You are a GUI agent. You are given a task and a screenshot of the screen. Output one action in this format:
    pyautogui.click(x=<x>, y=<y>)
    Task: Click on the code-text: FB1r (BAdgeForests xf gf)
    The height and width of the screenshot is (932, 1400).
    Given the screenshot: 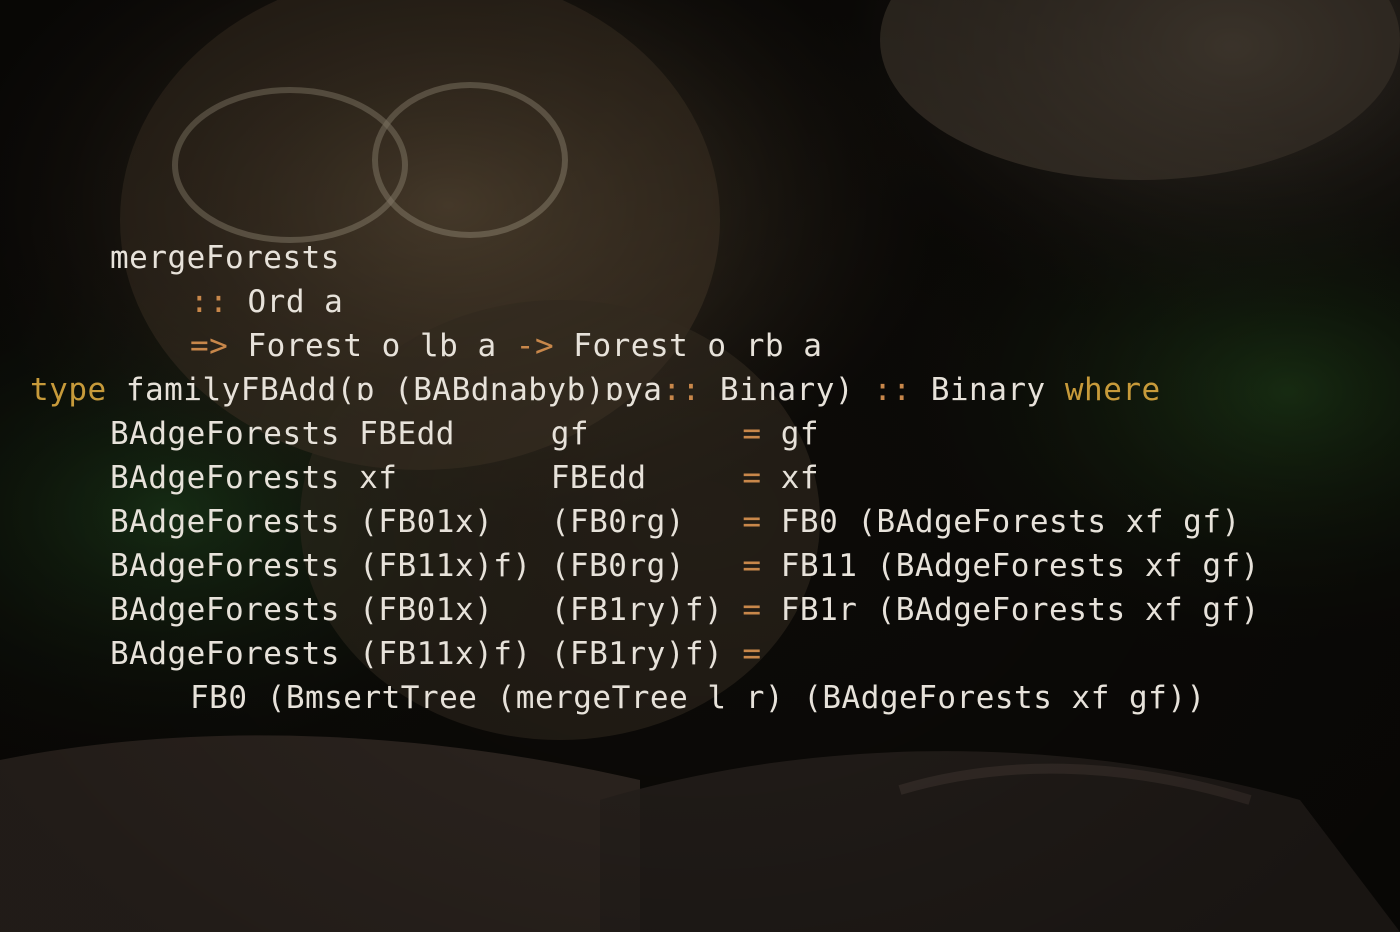 What is the action you would take?
    pyautogui.click(x=1010, y=610)
    